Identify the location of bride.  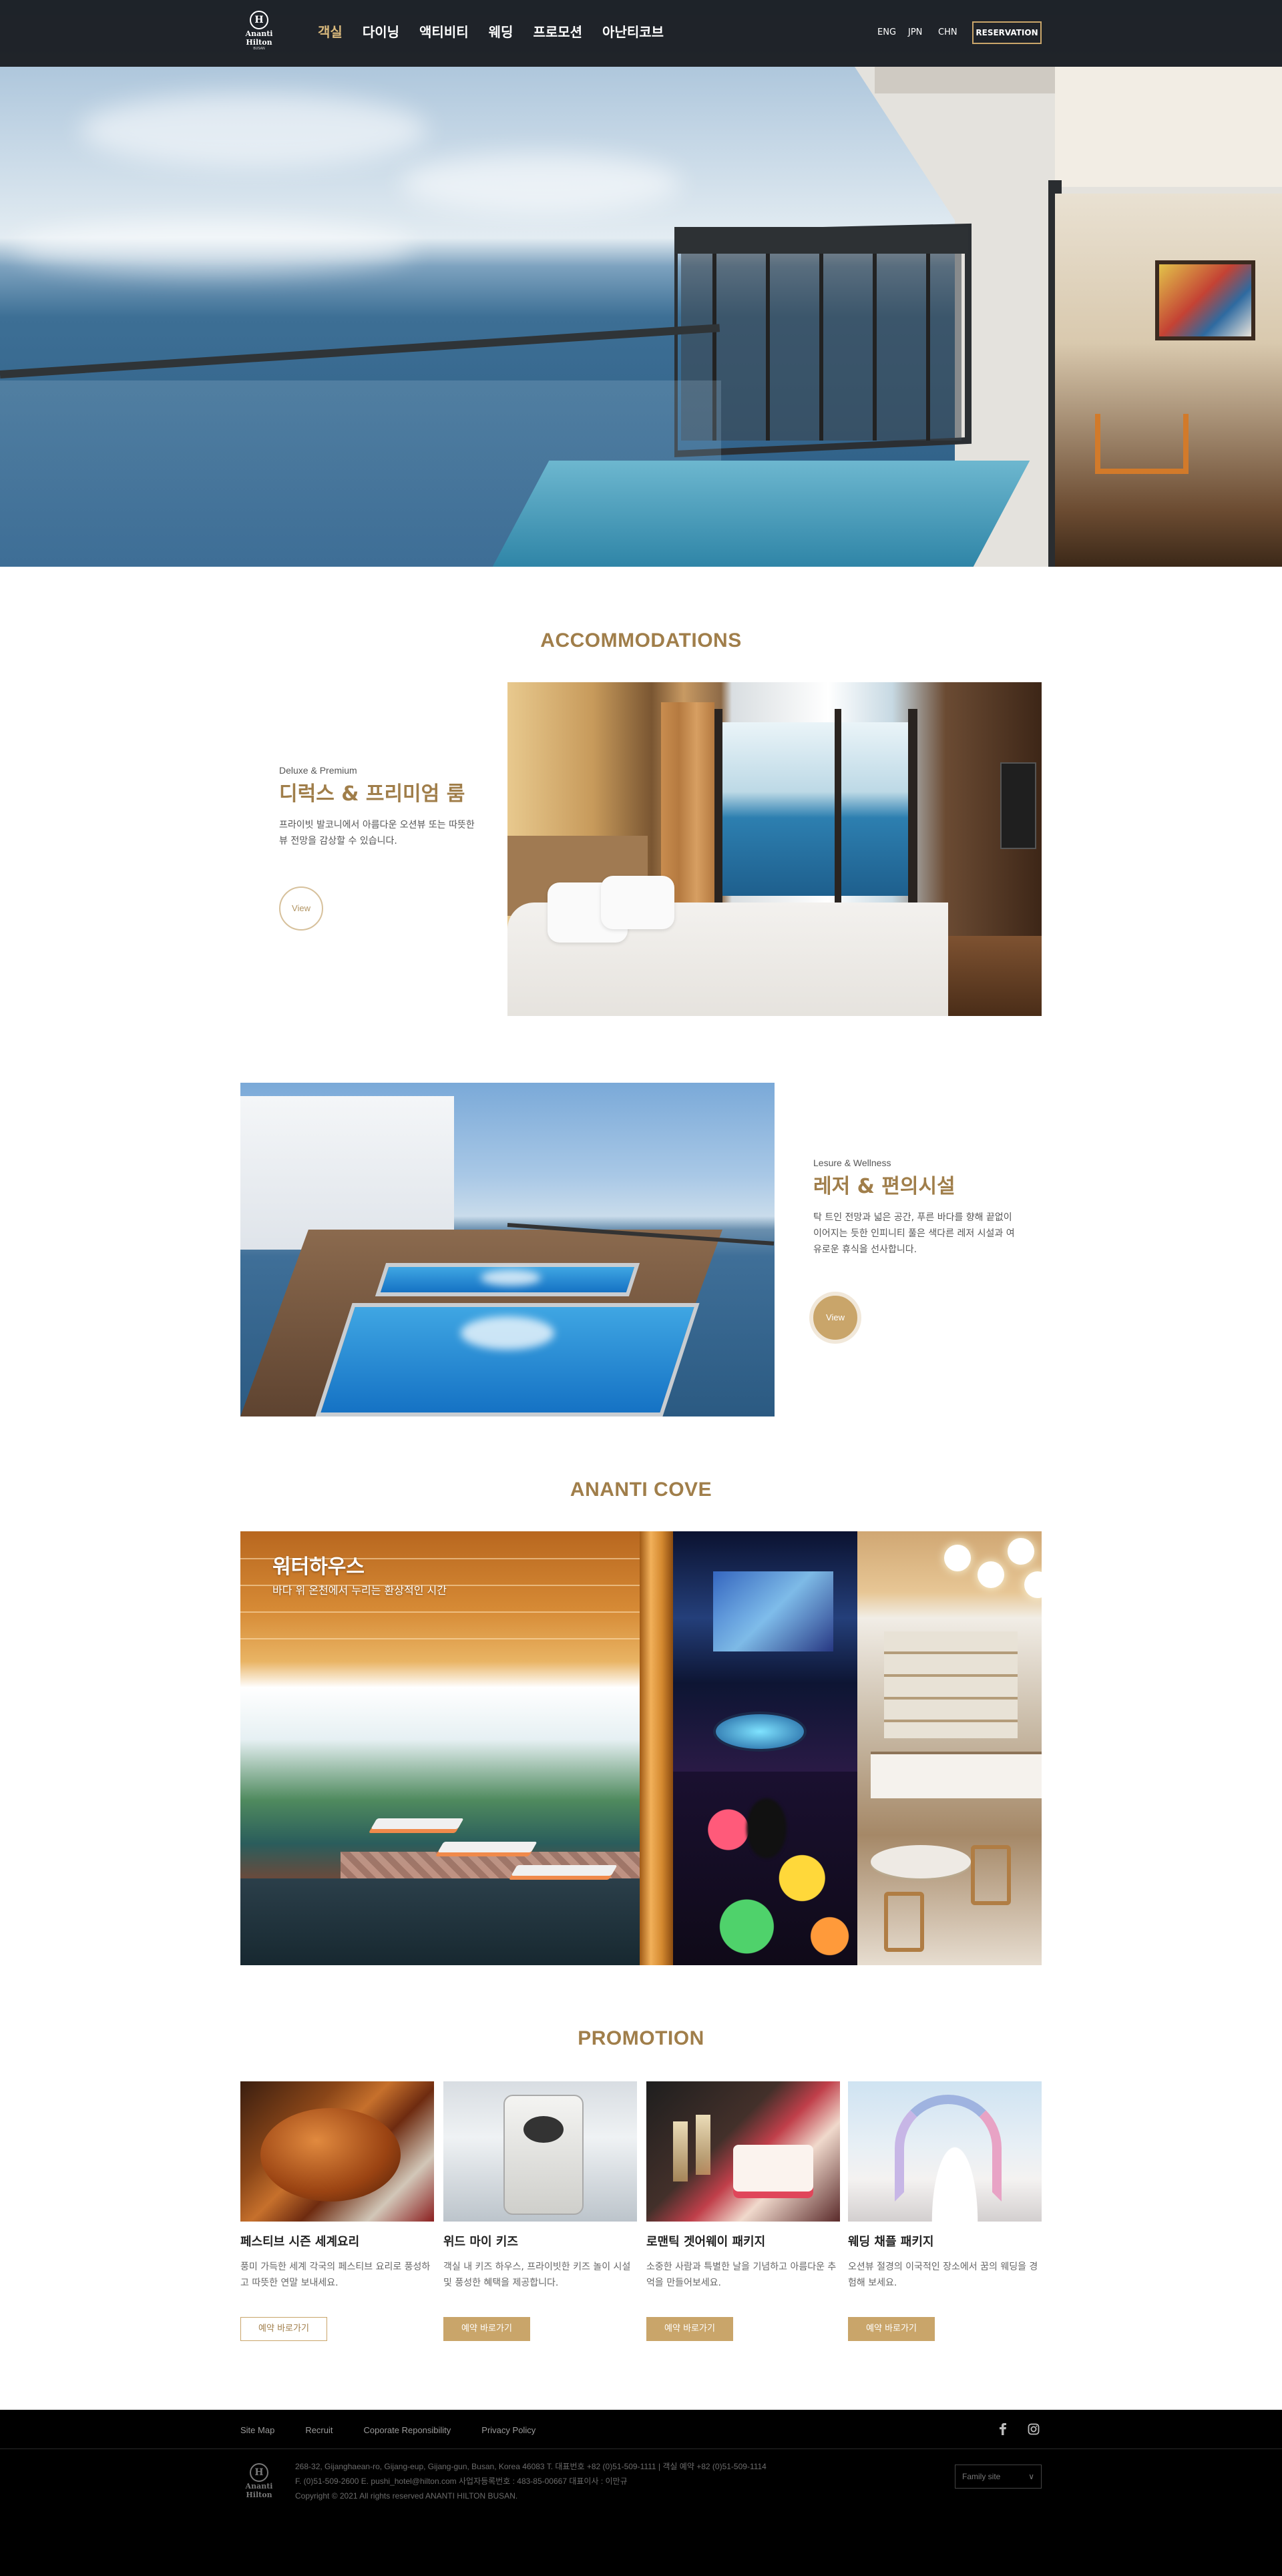
(955, 2178).